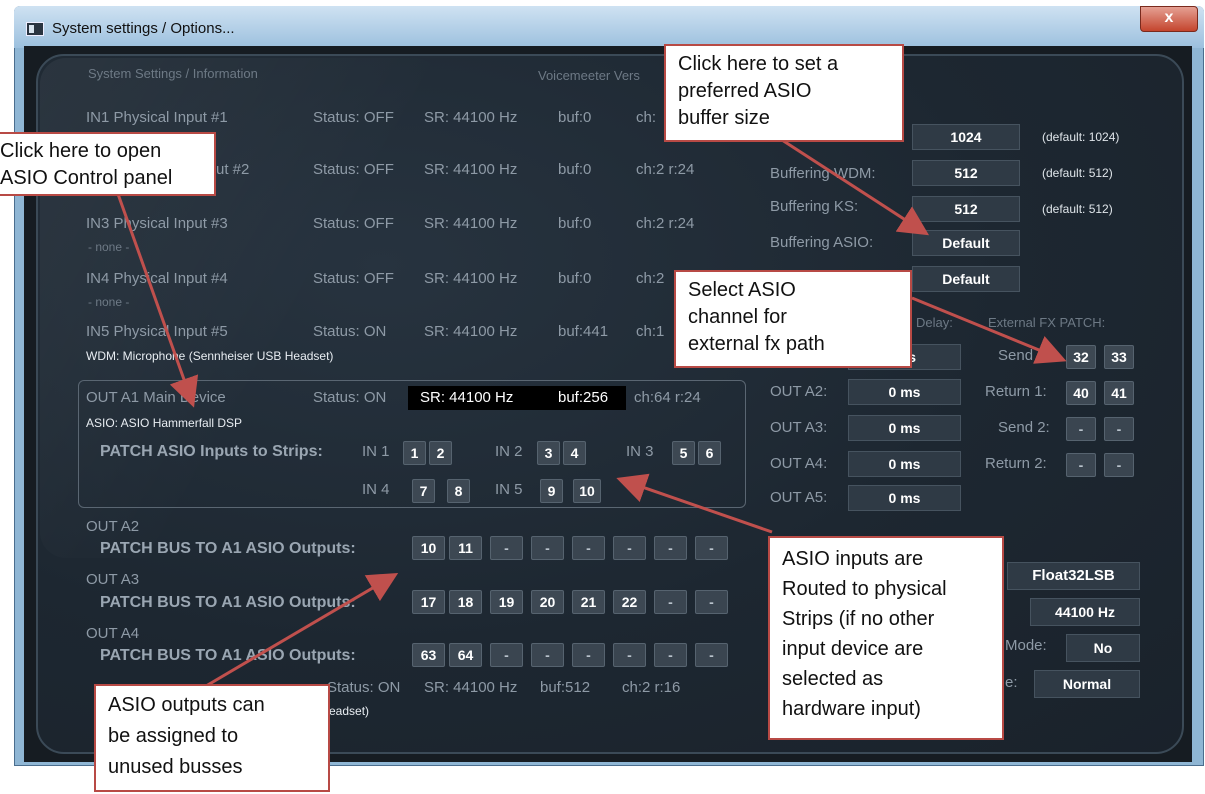 The image size is (1205, 794). I want to click on arrow-outputs-assigned, so click(302, 630).